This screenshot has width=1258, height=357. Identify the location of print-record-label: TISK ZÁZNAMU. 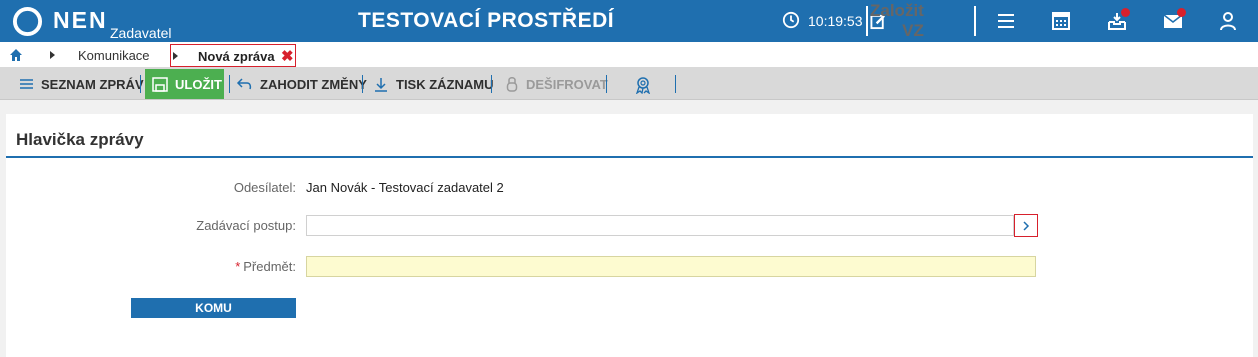
(445, 84).